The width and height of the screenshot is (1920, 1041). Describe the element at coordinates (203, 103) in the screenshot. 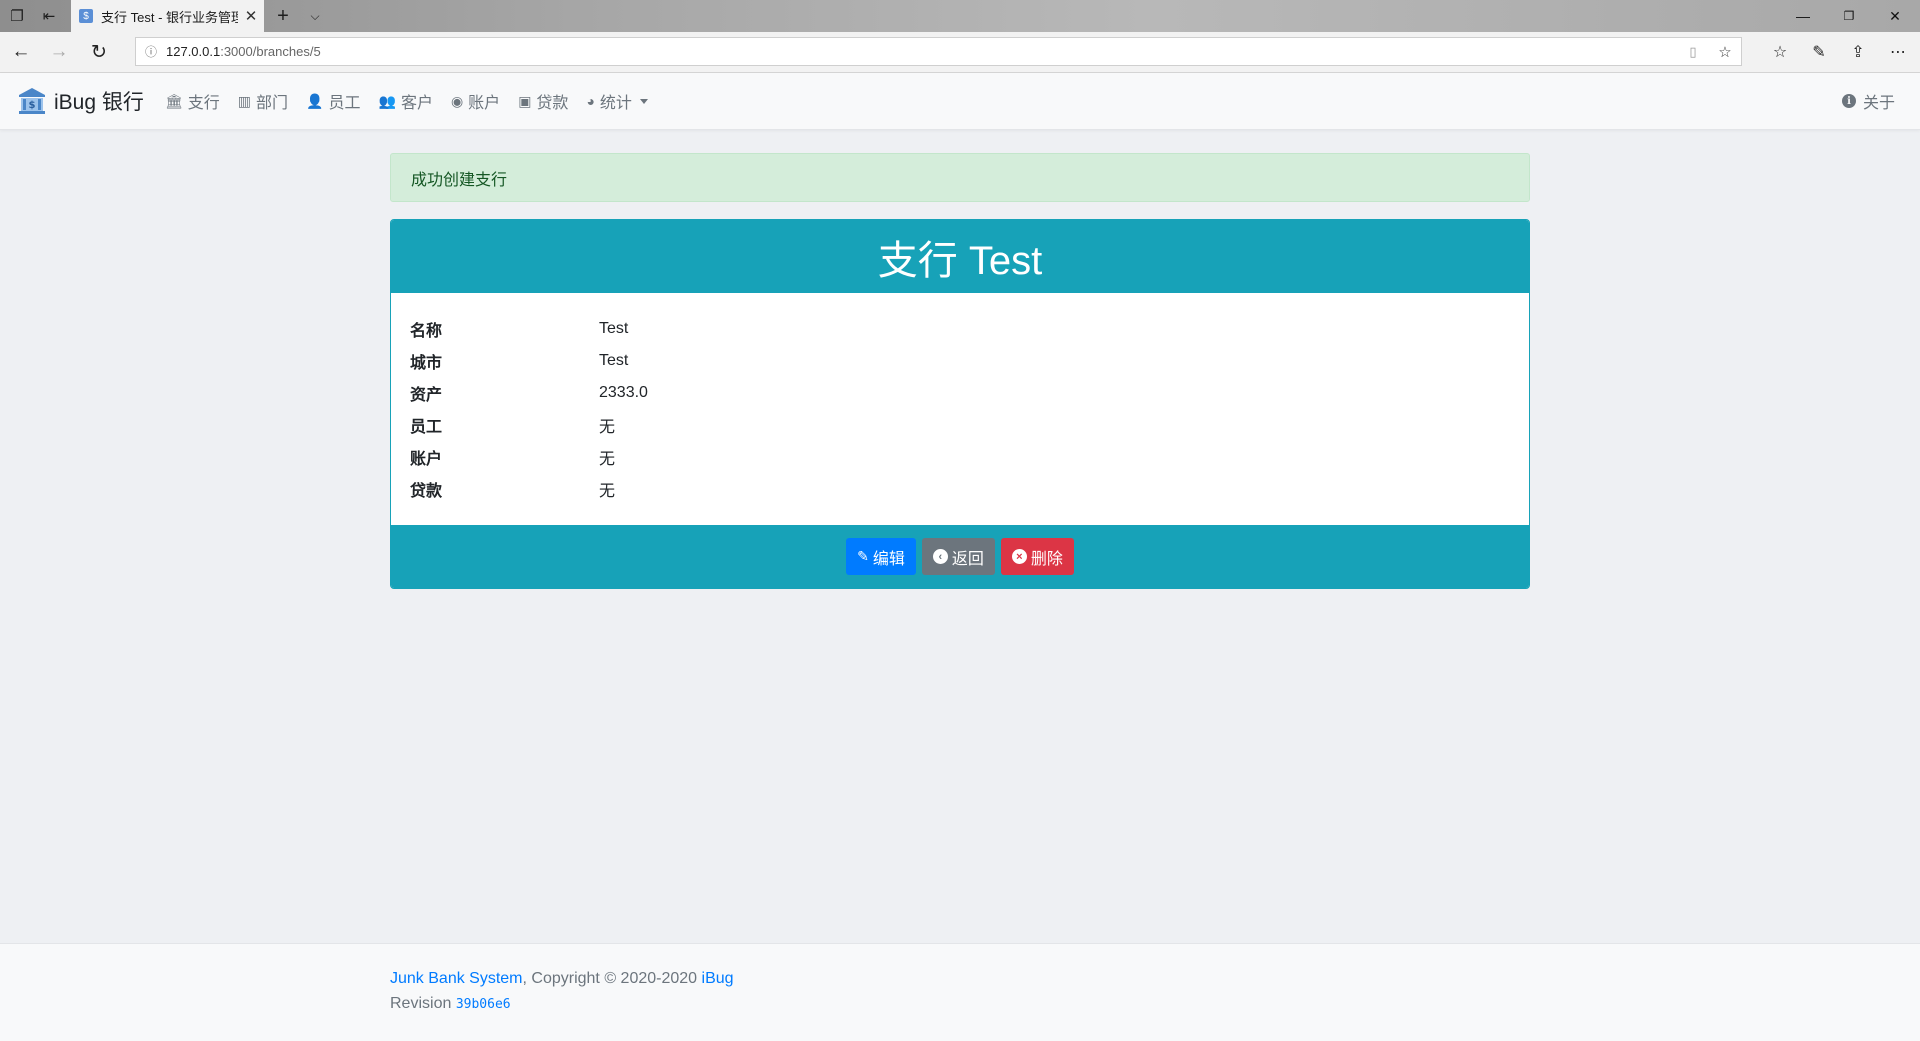

I see `menu-label: 支行` at that location.